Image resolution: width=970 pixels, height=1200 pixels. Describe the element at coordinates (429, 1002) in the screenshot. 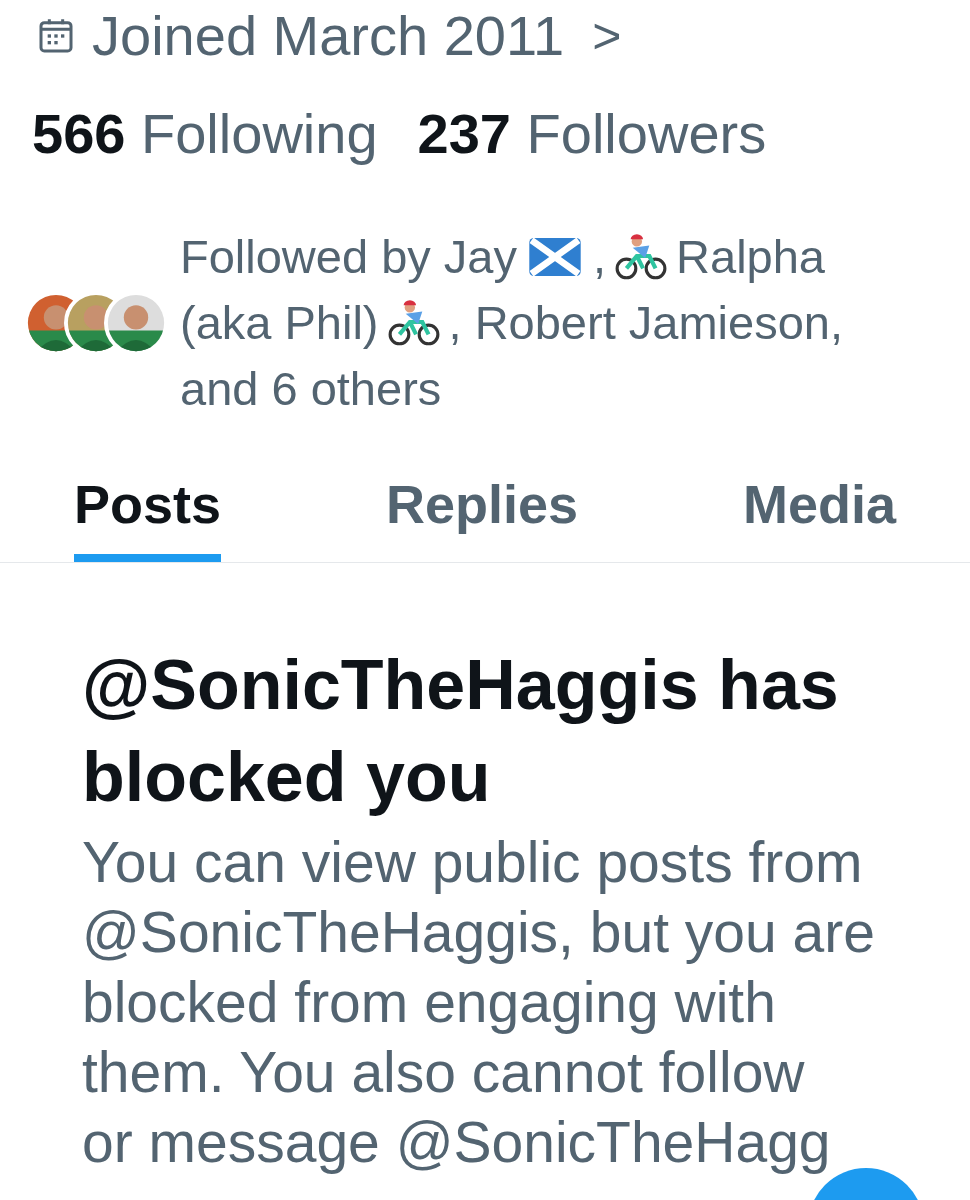

I see `blocked-message-line: blocked from engaging with` at that location.